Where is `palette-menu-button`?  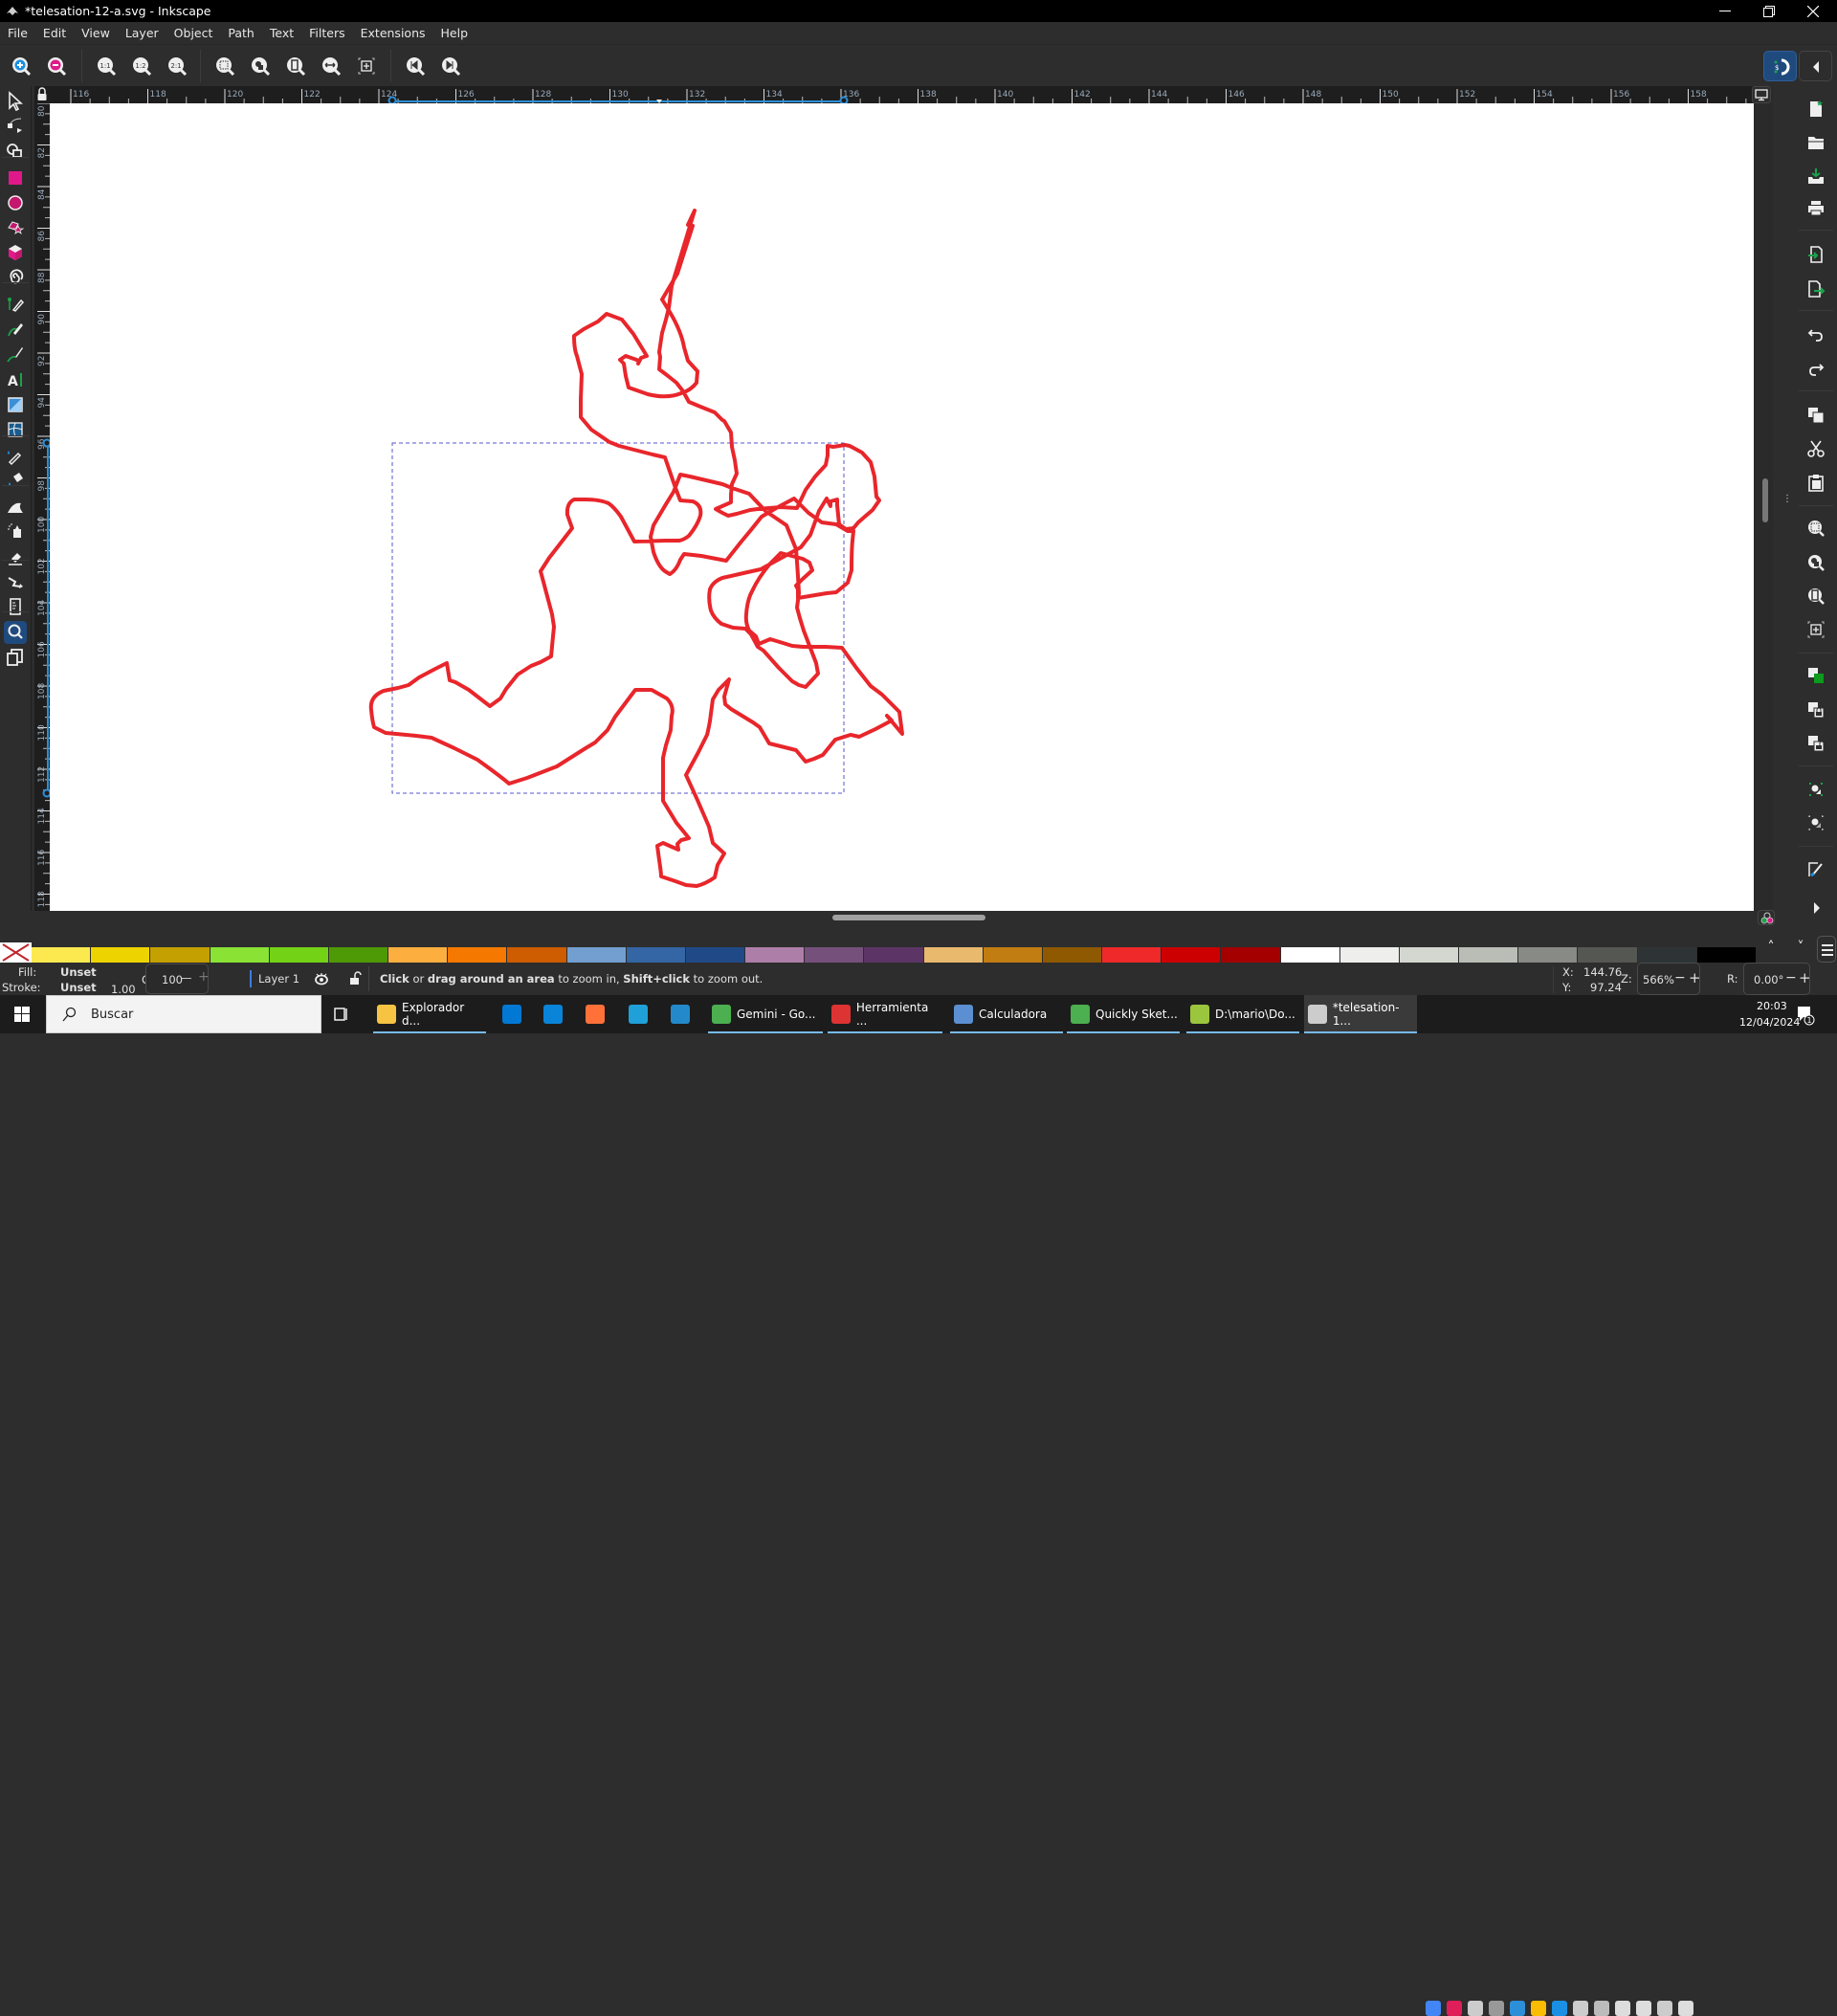
palette-menu-button is located at coordinates (1826, 949).